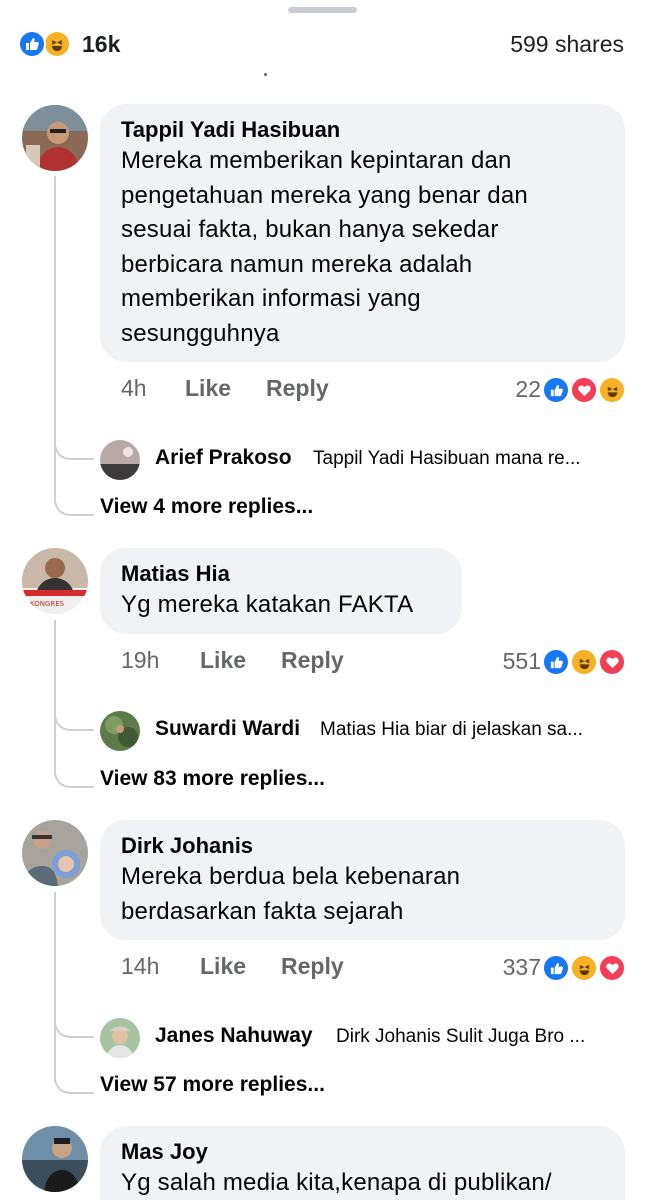  I want to click on reaction-total: 16k, so click(101, 44).